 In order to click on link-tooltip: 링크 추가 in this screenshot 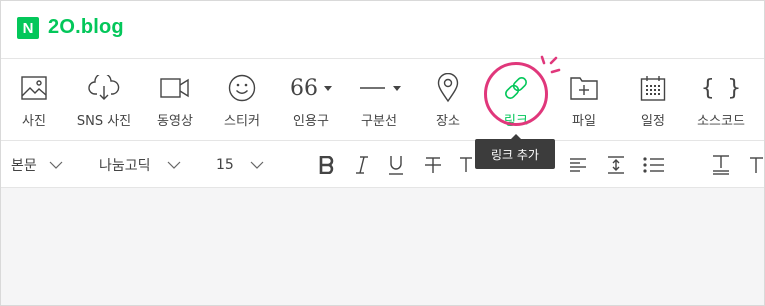, I will do `click(515, 151)`.